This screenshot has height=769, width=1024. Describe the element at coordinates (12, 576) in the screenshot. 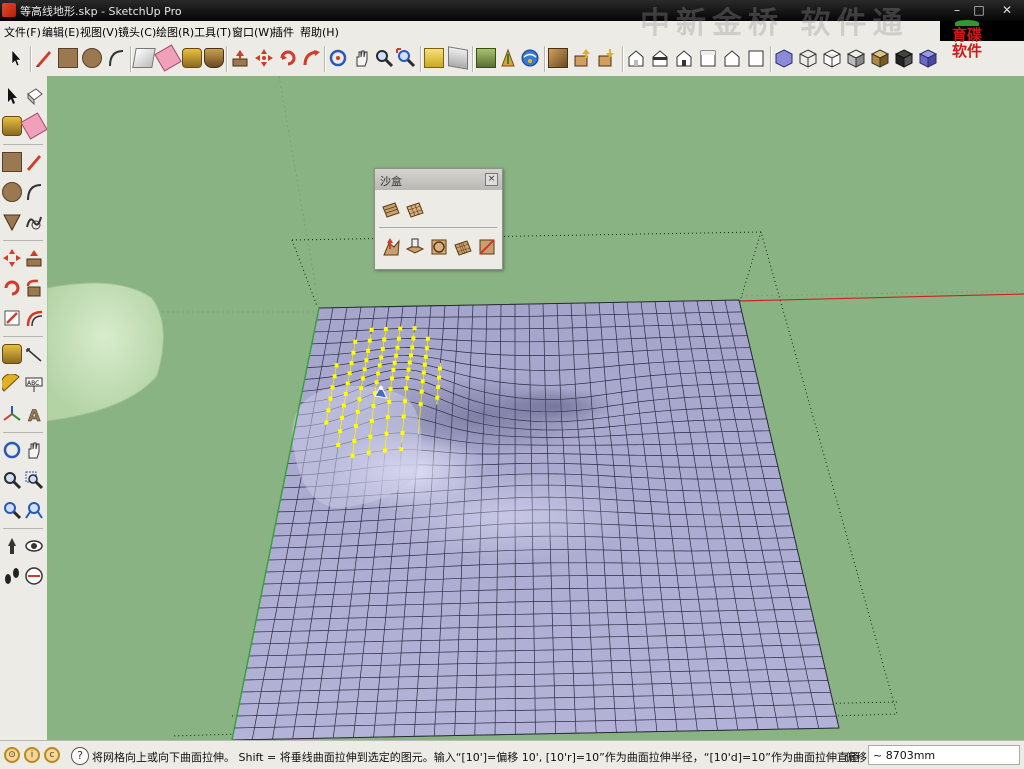

I see `walk-footprints-icon` at that location.